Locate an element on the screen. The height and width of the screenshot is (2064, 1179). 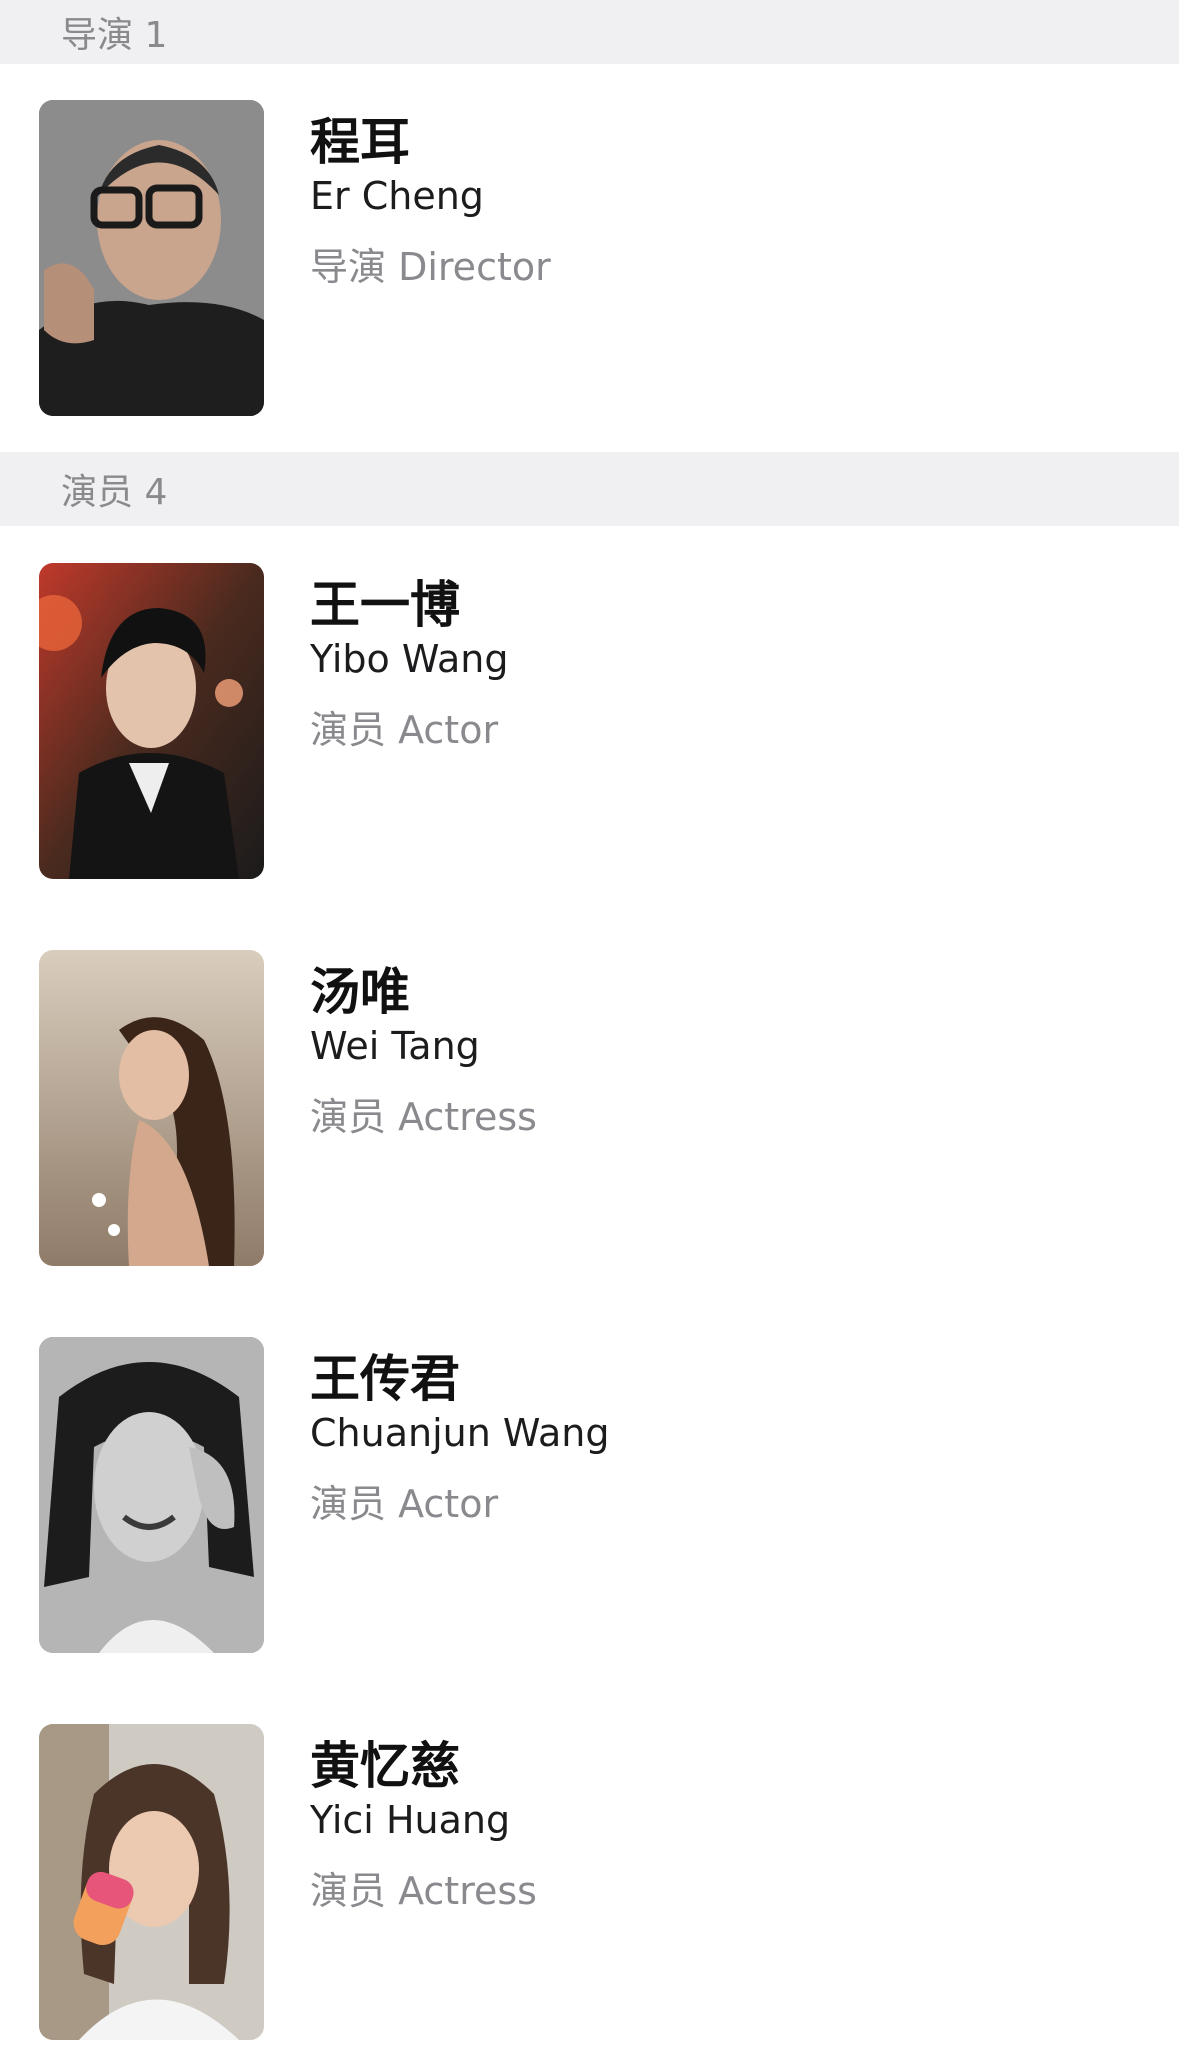
person-name-chinese: 黄忆慈 is located at coordinates (385, 1766).